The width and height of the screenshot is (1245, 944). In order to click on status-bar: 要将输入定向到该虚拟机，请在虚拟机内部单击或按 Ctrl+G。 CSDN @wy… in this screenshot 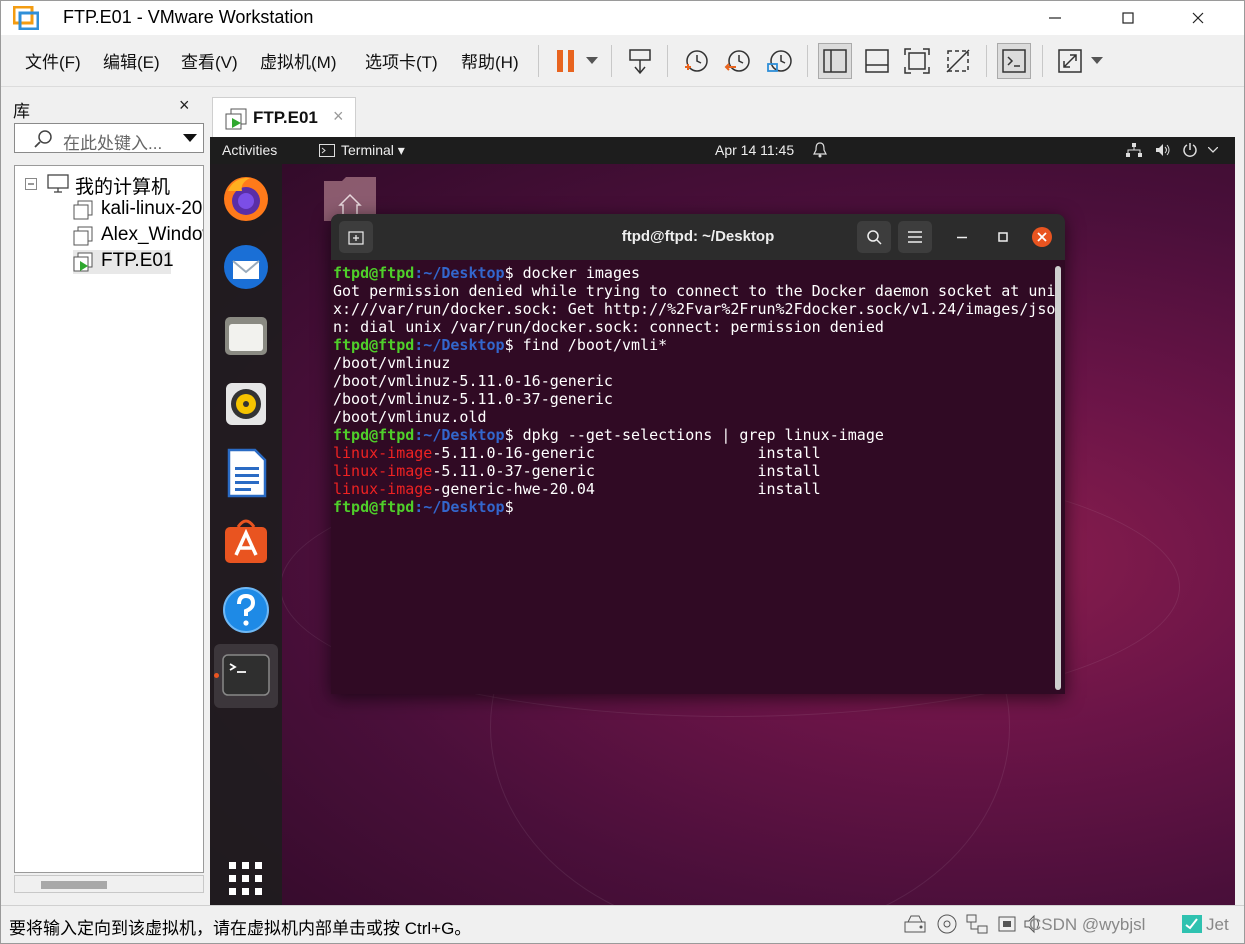, I will do `click(622, 924)`.